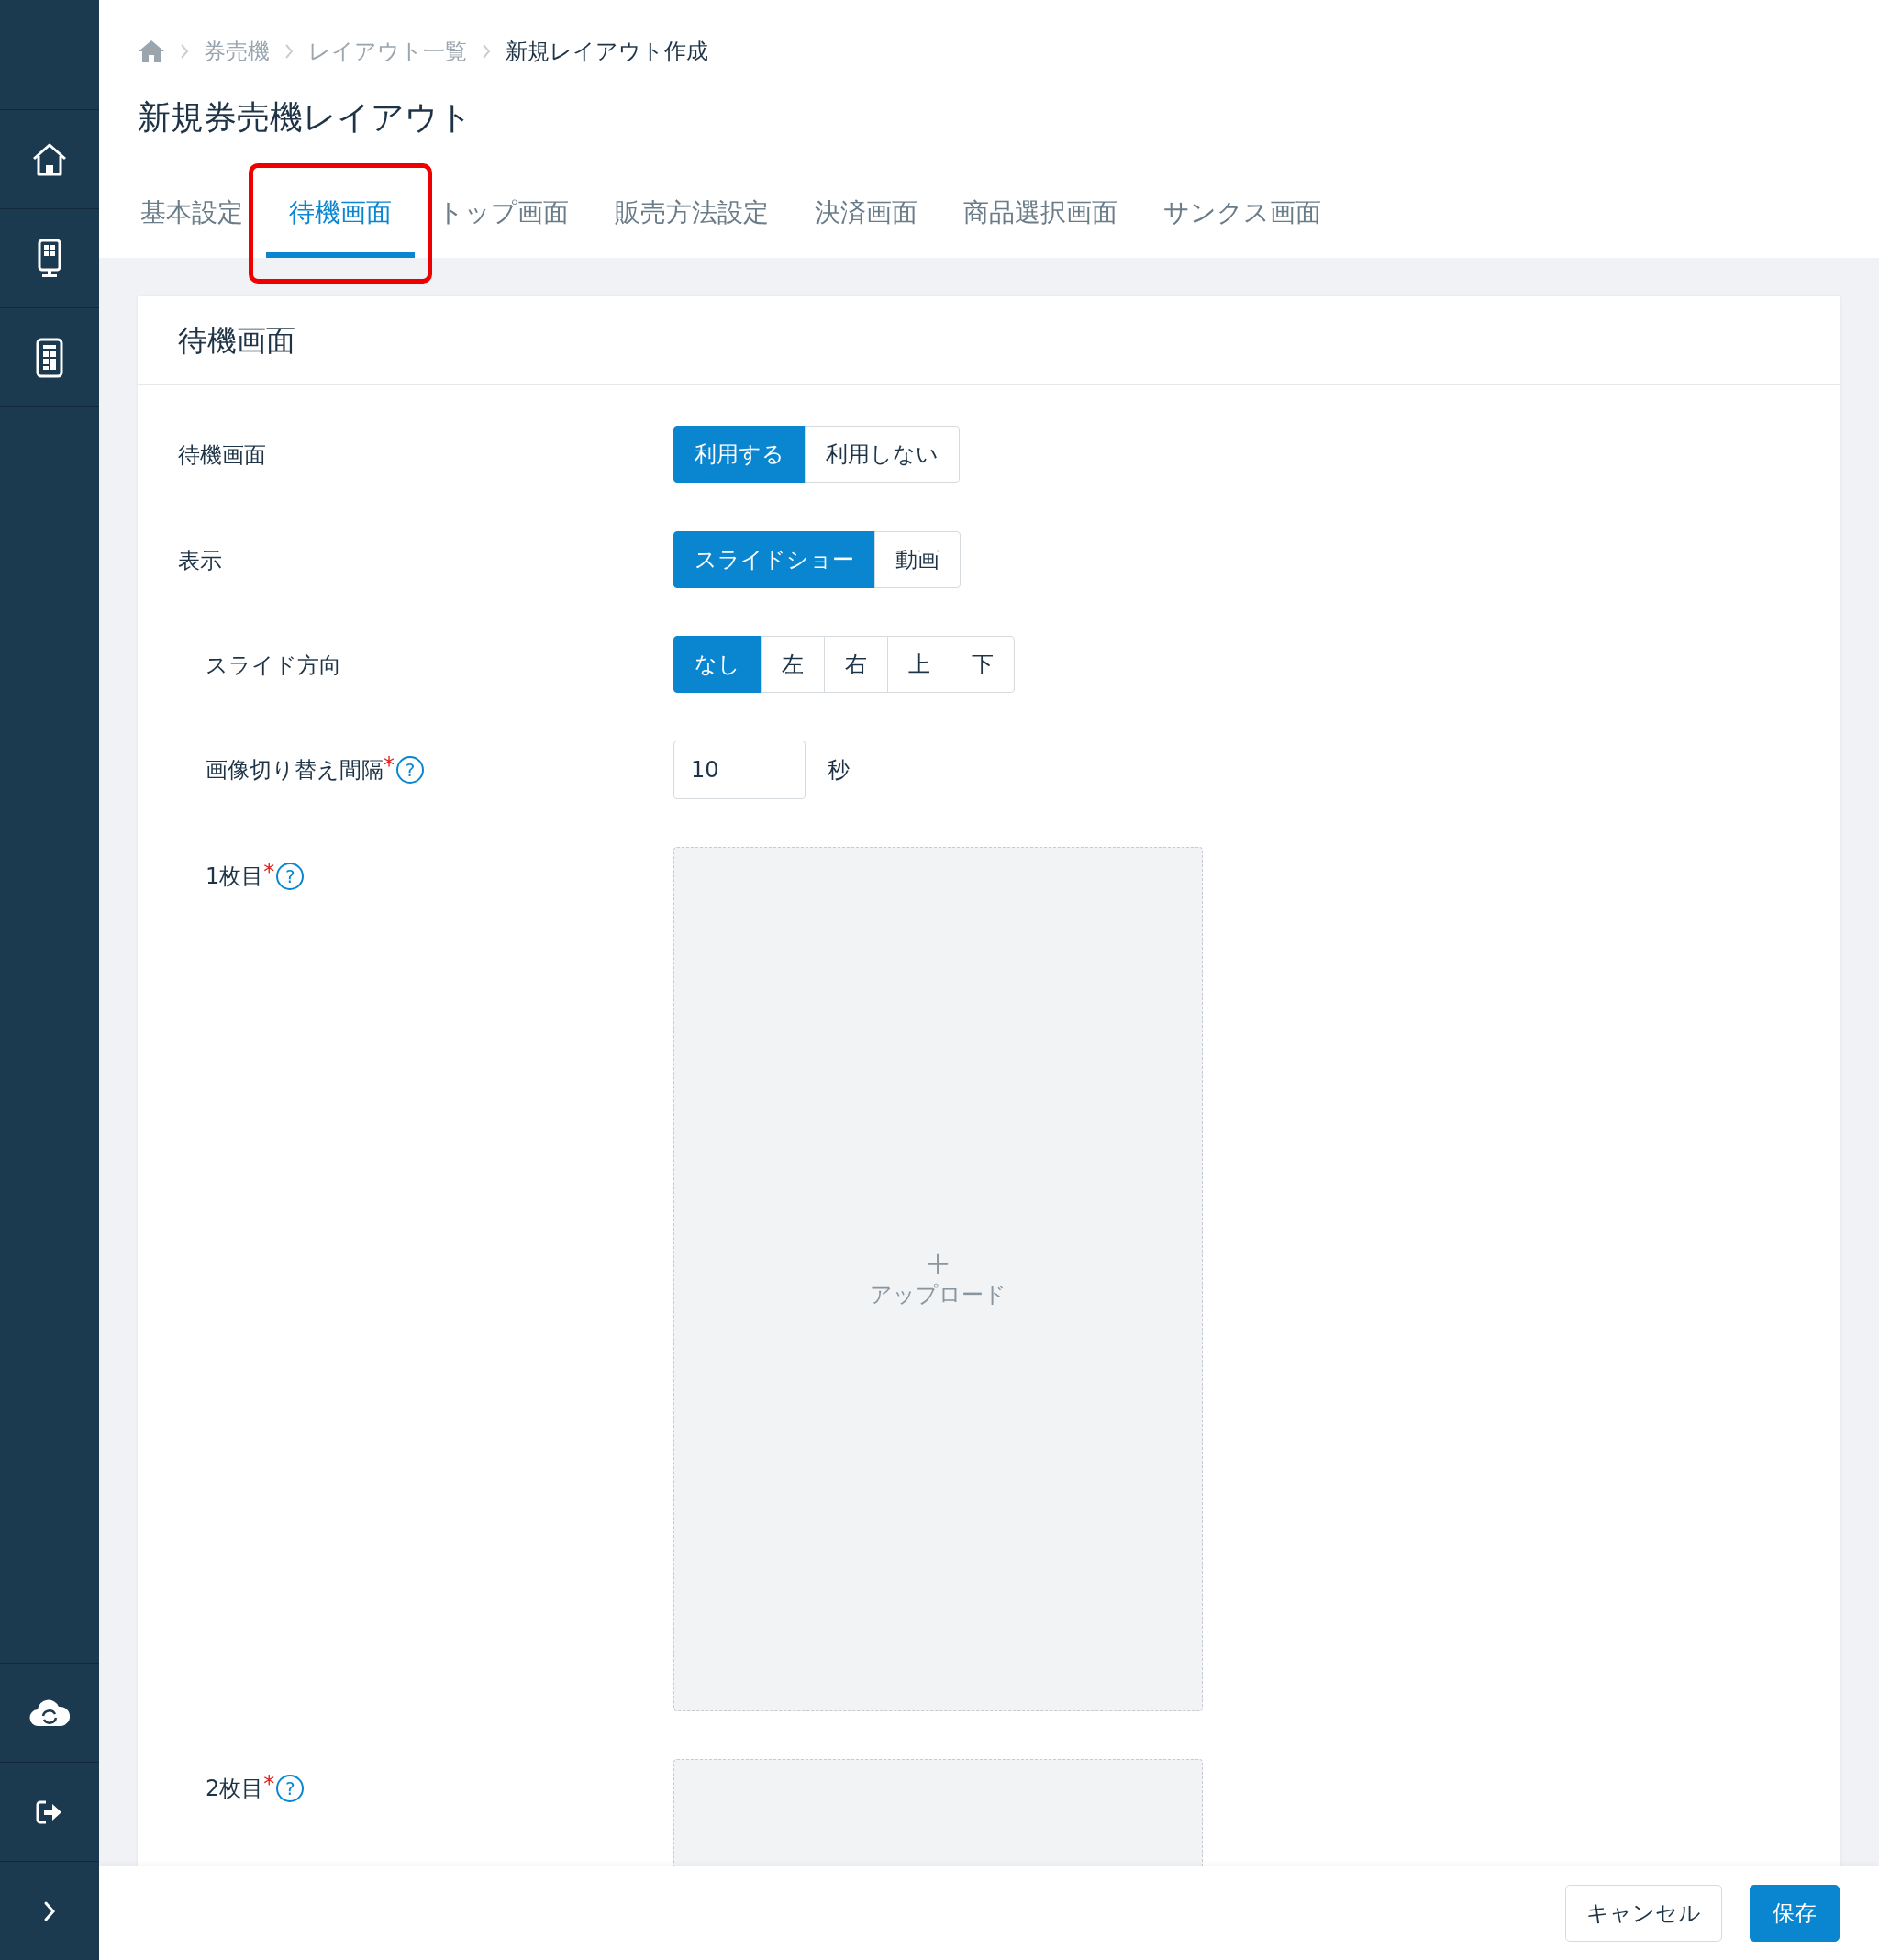 This screenshot has width=1879, height=1960. Describe the element at coordinates (222, 456) in the screenshot. I see `field-label: 待機画面` at that location.